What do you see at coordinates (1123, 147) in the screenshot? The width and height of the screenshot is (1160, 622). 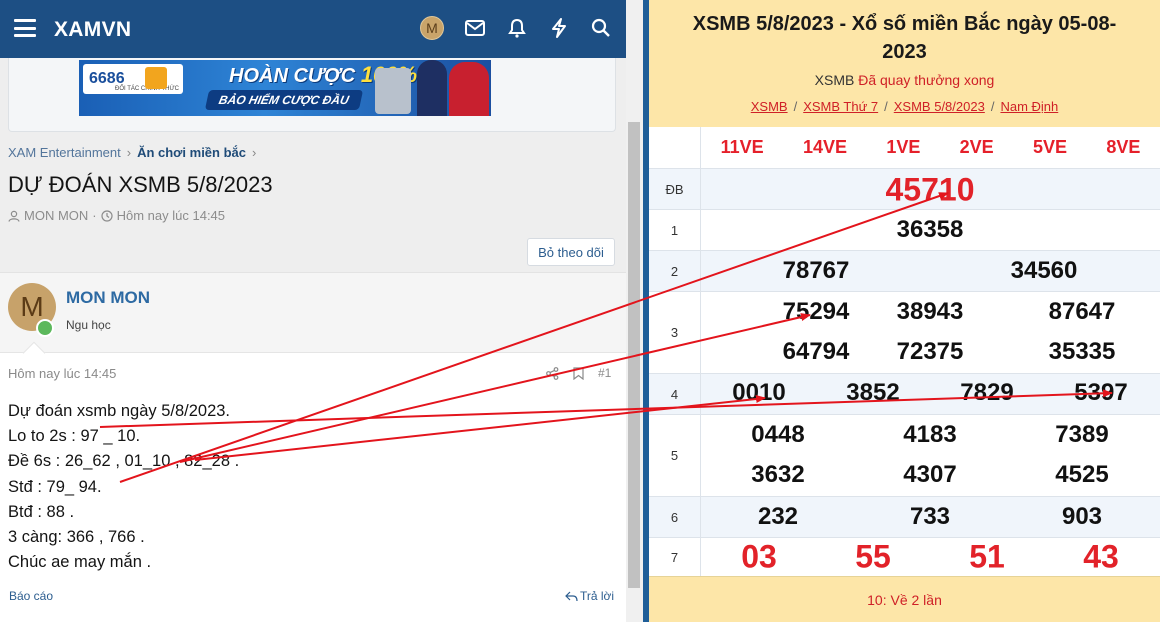 I see `prize-code: 8VE` at bounding box center [1123, 147].